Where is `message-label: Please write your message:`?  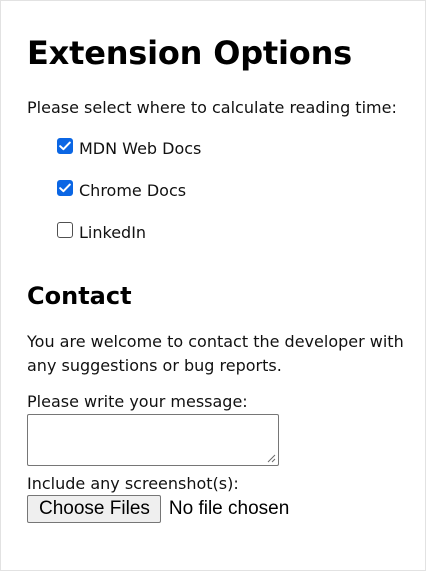 message-label: Please write your message: is located at coordinates (137, 401).